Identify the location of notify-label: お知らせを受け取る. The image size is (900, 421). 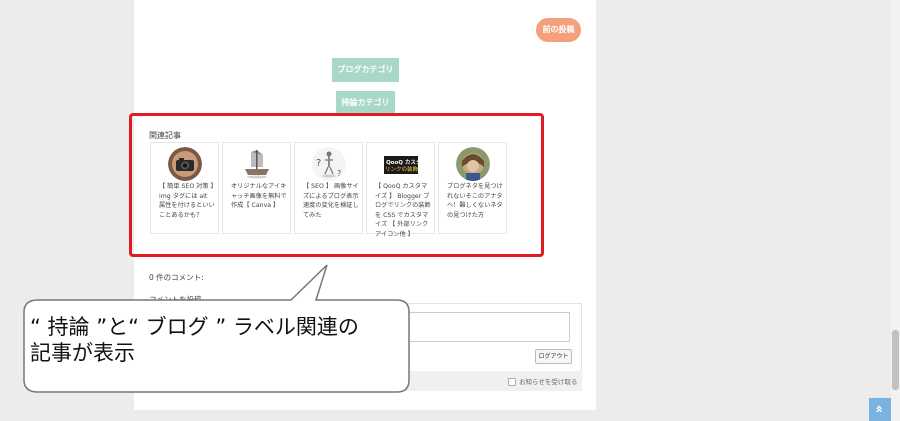
(548, 382).